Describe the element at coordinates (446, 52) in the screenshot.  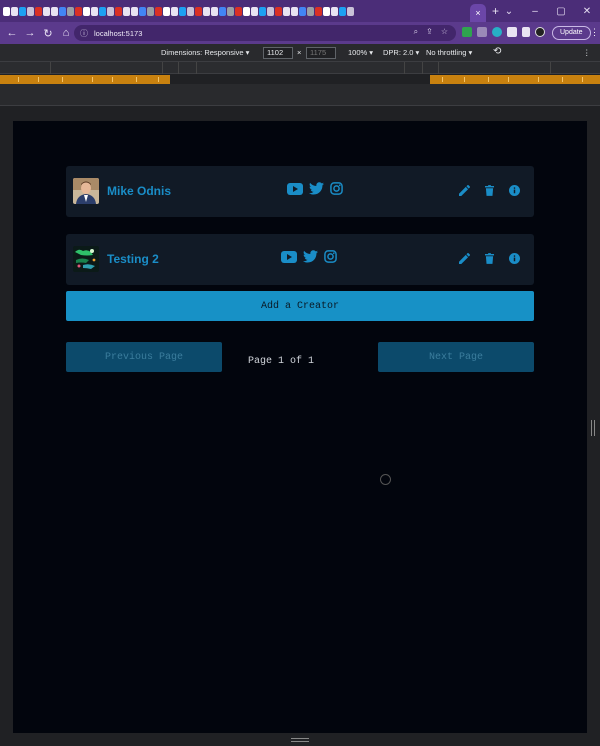
I see `throttling-label: No throttling` at that location.